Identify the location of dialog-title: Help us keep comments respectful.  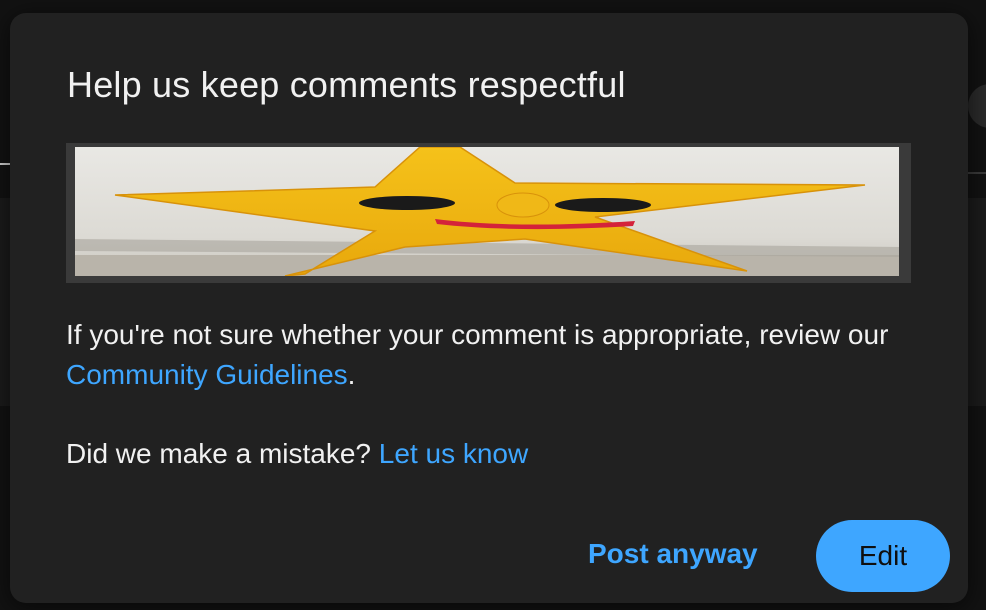
(346, 84).